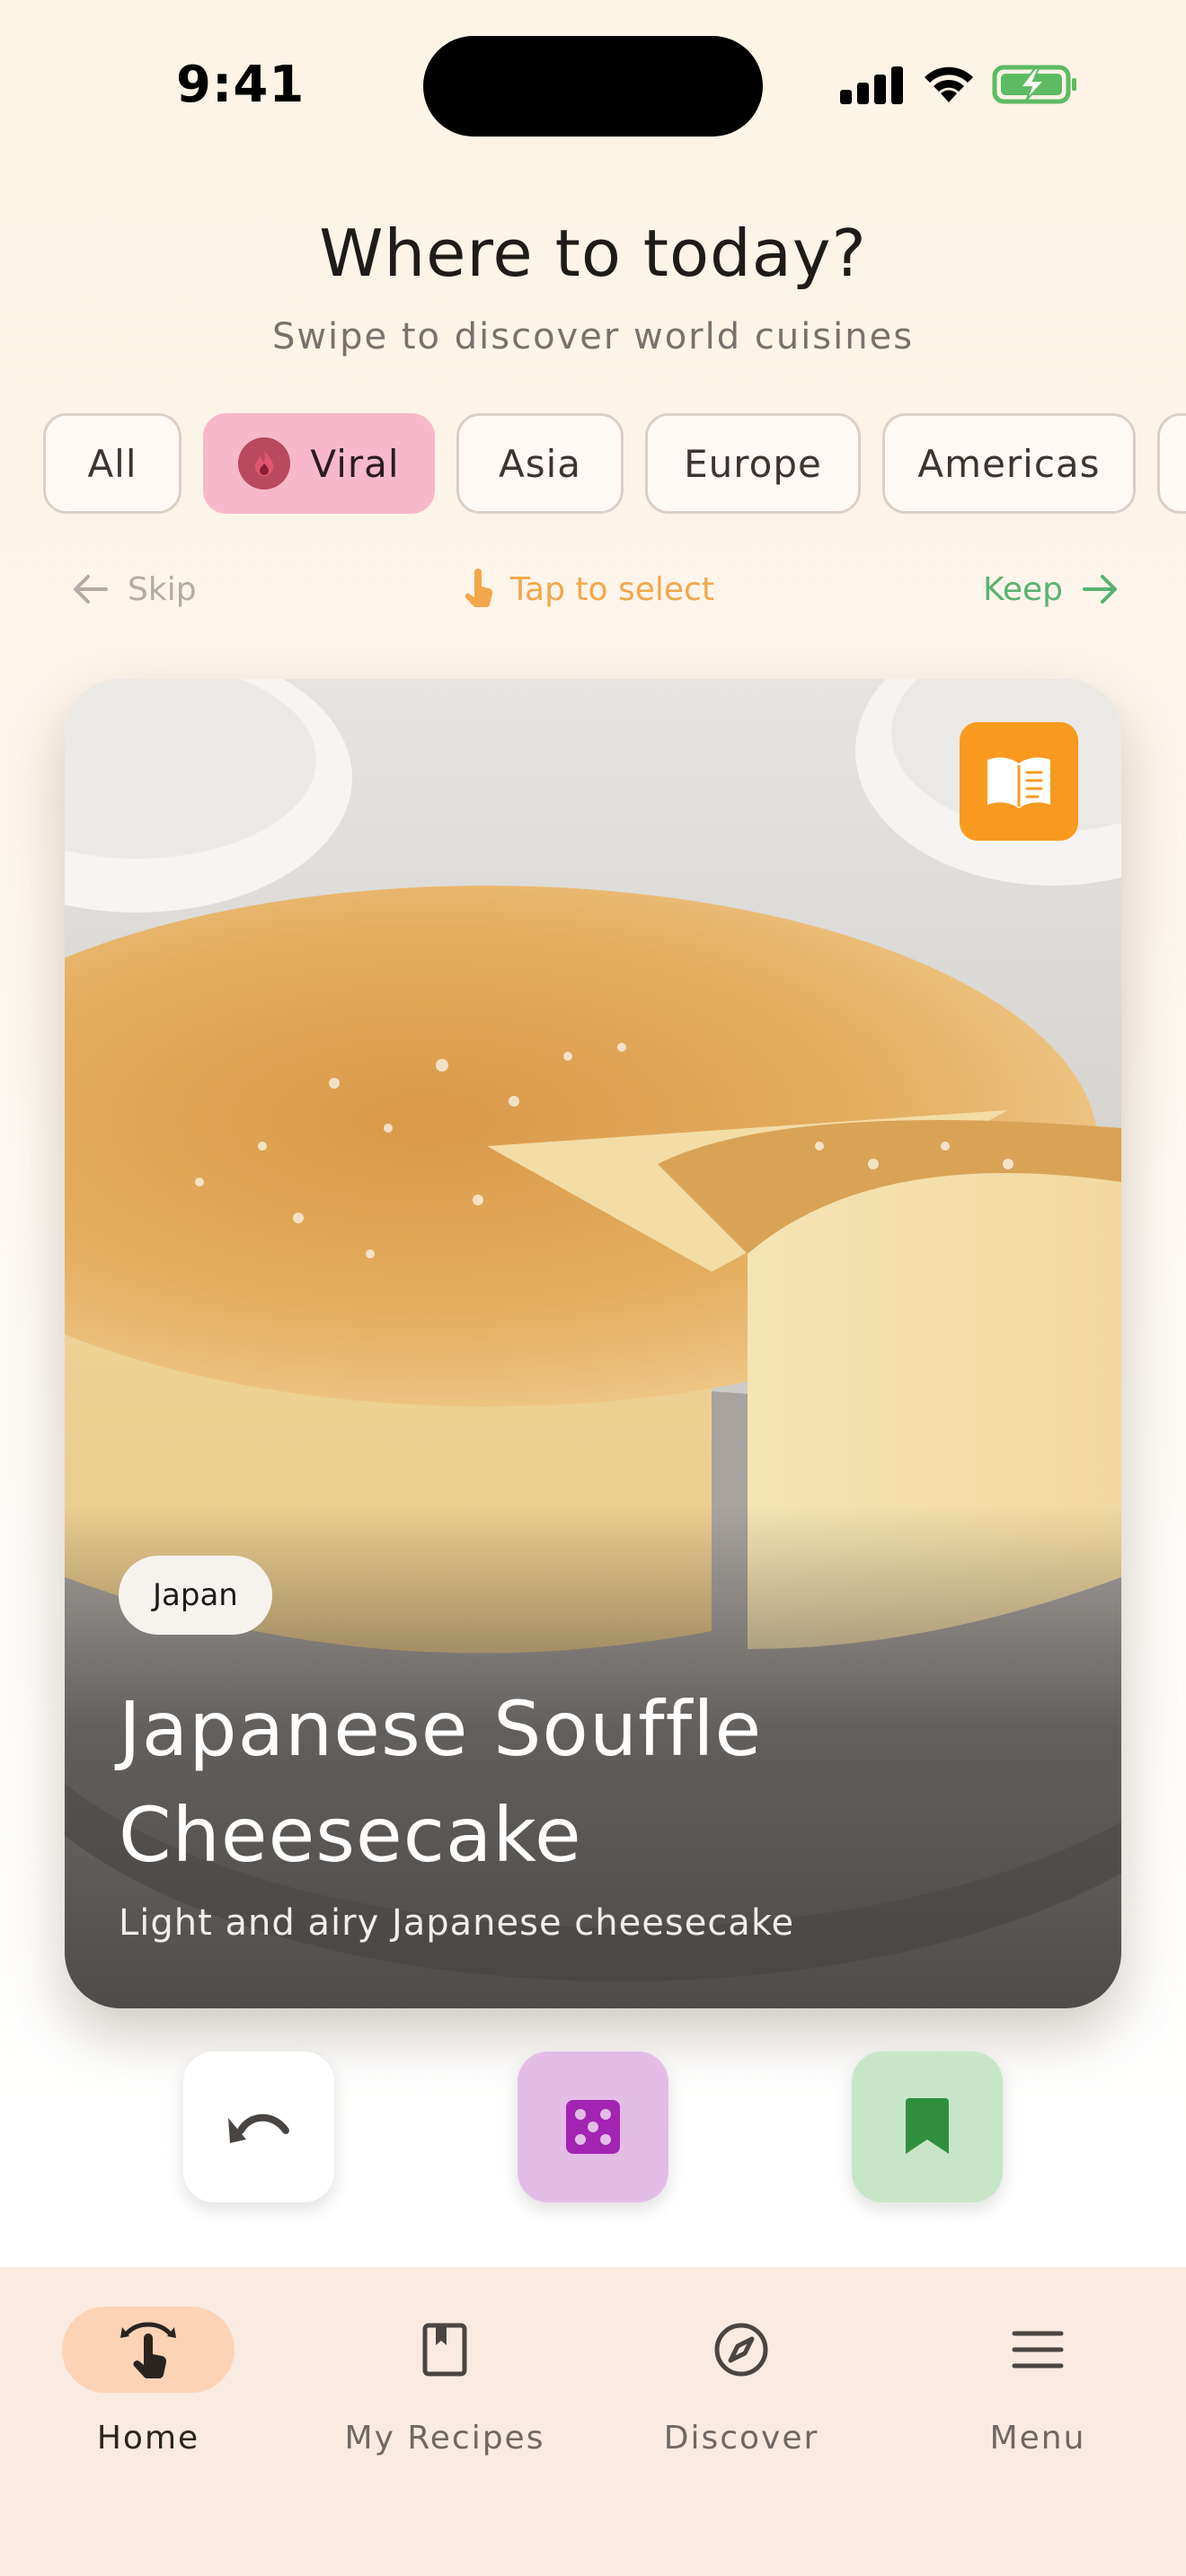 The height and width of the screenshot is (2576, 1186). I want to click on nav-my-recipes-pill, so click(444, 2350).